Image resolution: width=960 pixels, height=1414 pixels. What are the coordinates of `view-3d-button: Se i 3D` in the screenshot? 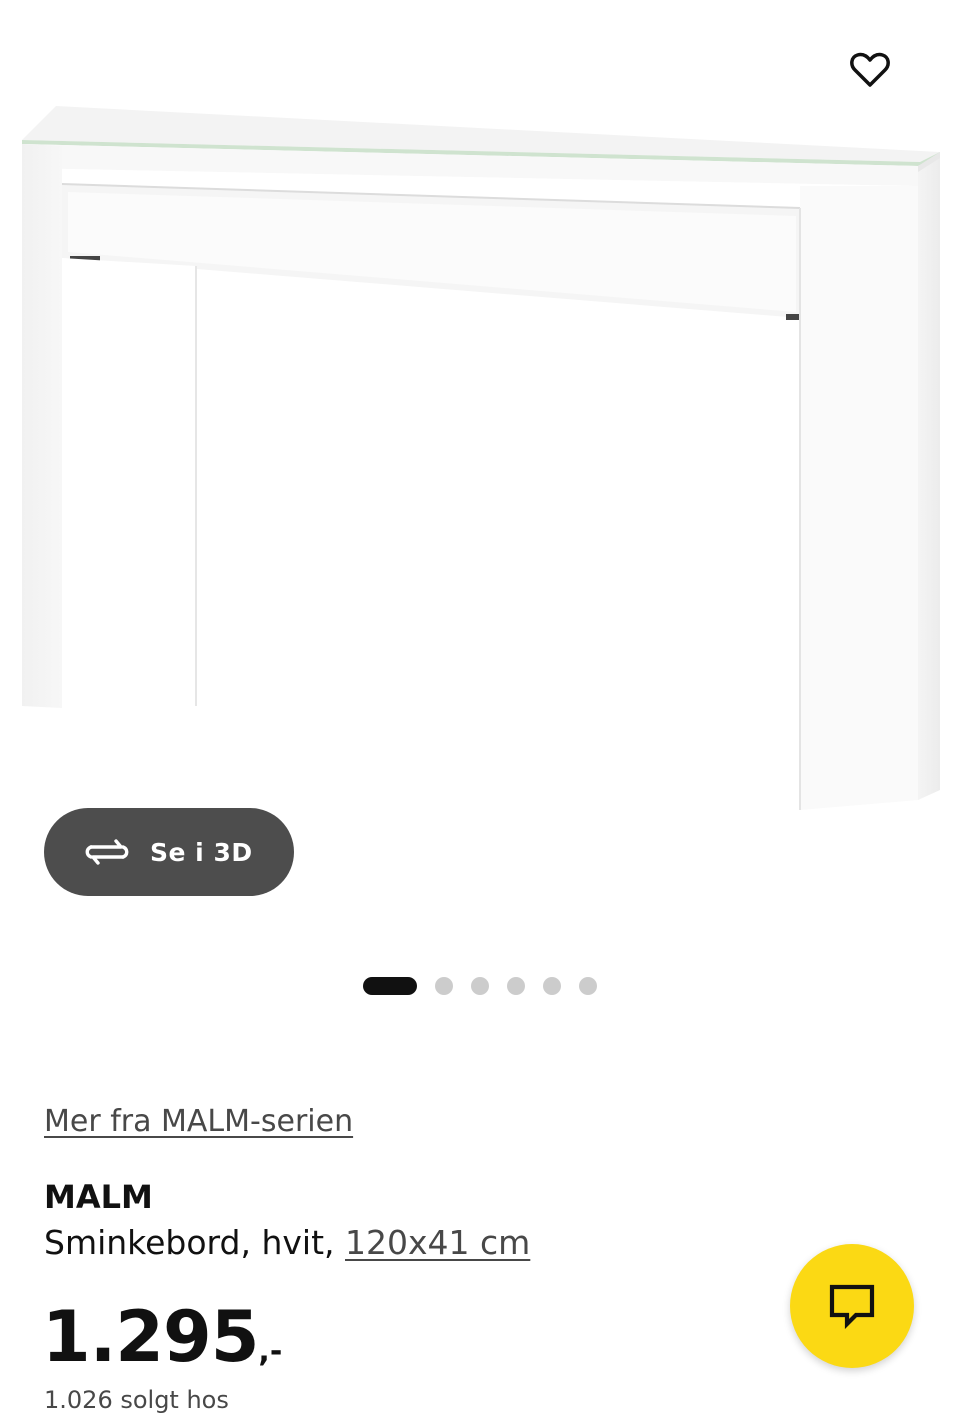 It's located at (169, 852).